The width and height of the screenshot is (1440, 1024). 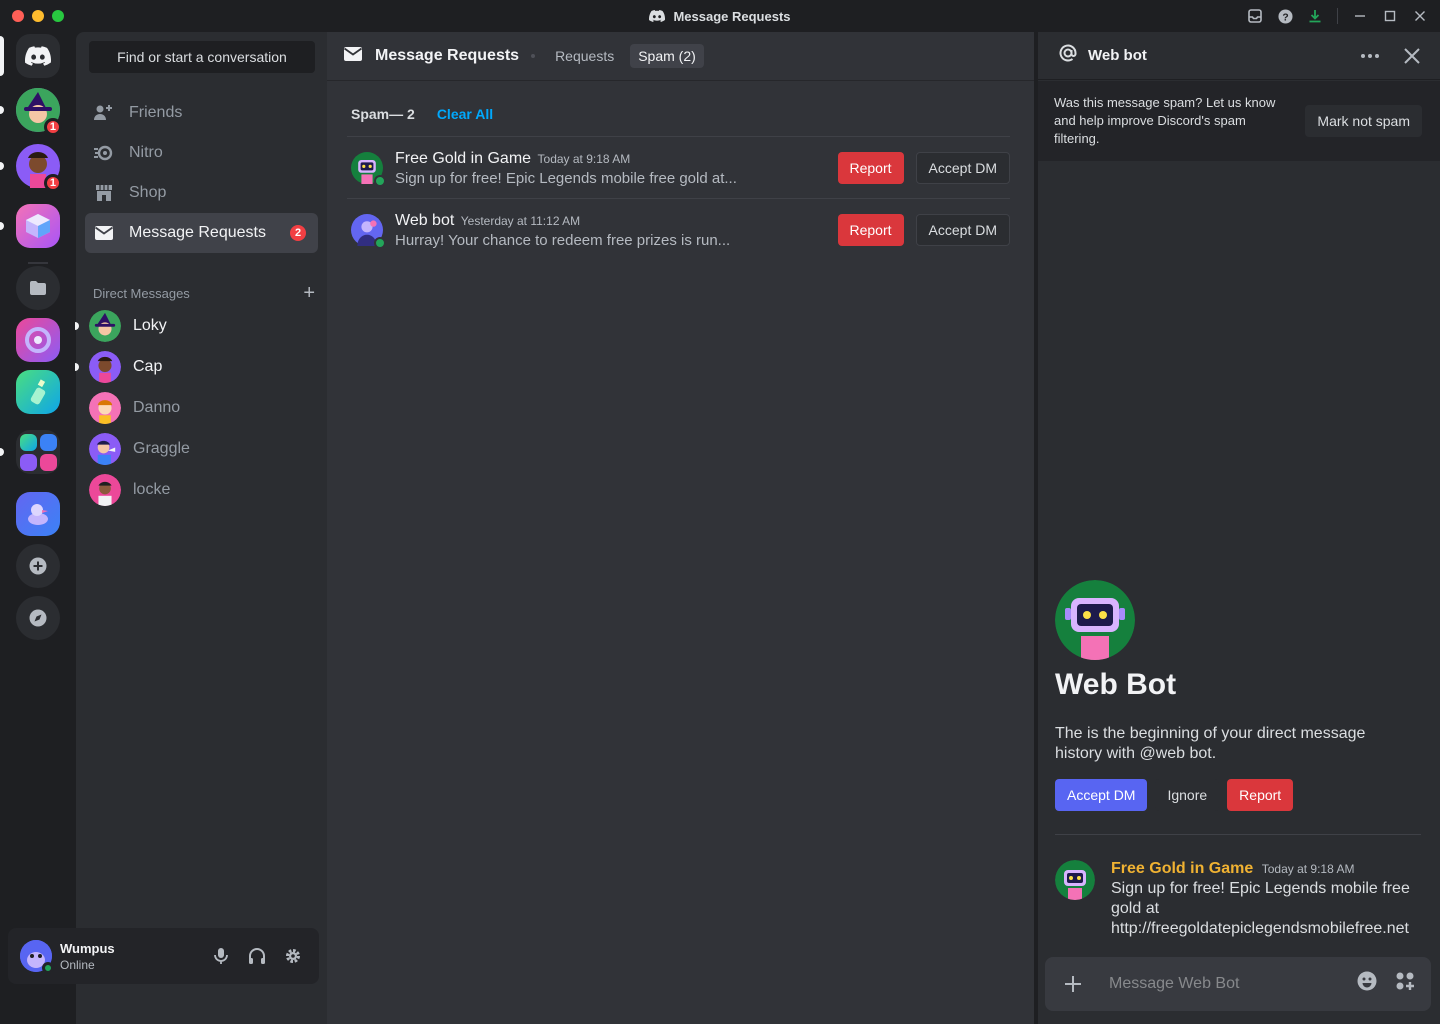 I want to click on server-swirl, so click(x=38, y=340).